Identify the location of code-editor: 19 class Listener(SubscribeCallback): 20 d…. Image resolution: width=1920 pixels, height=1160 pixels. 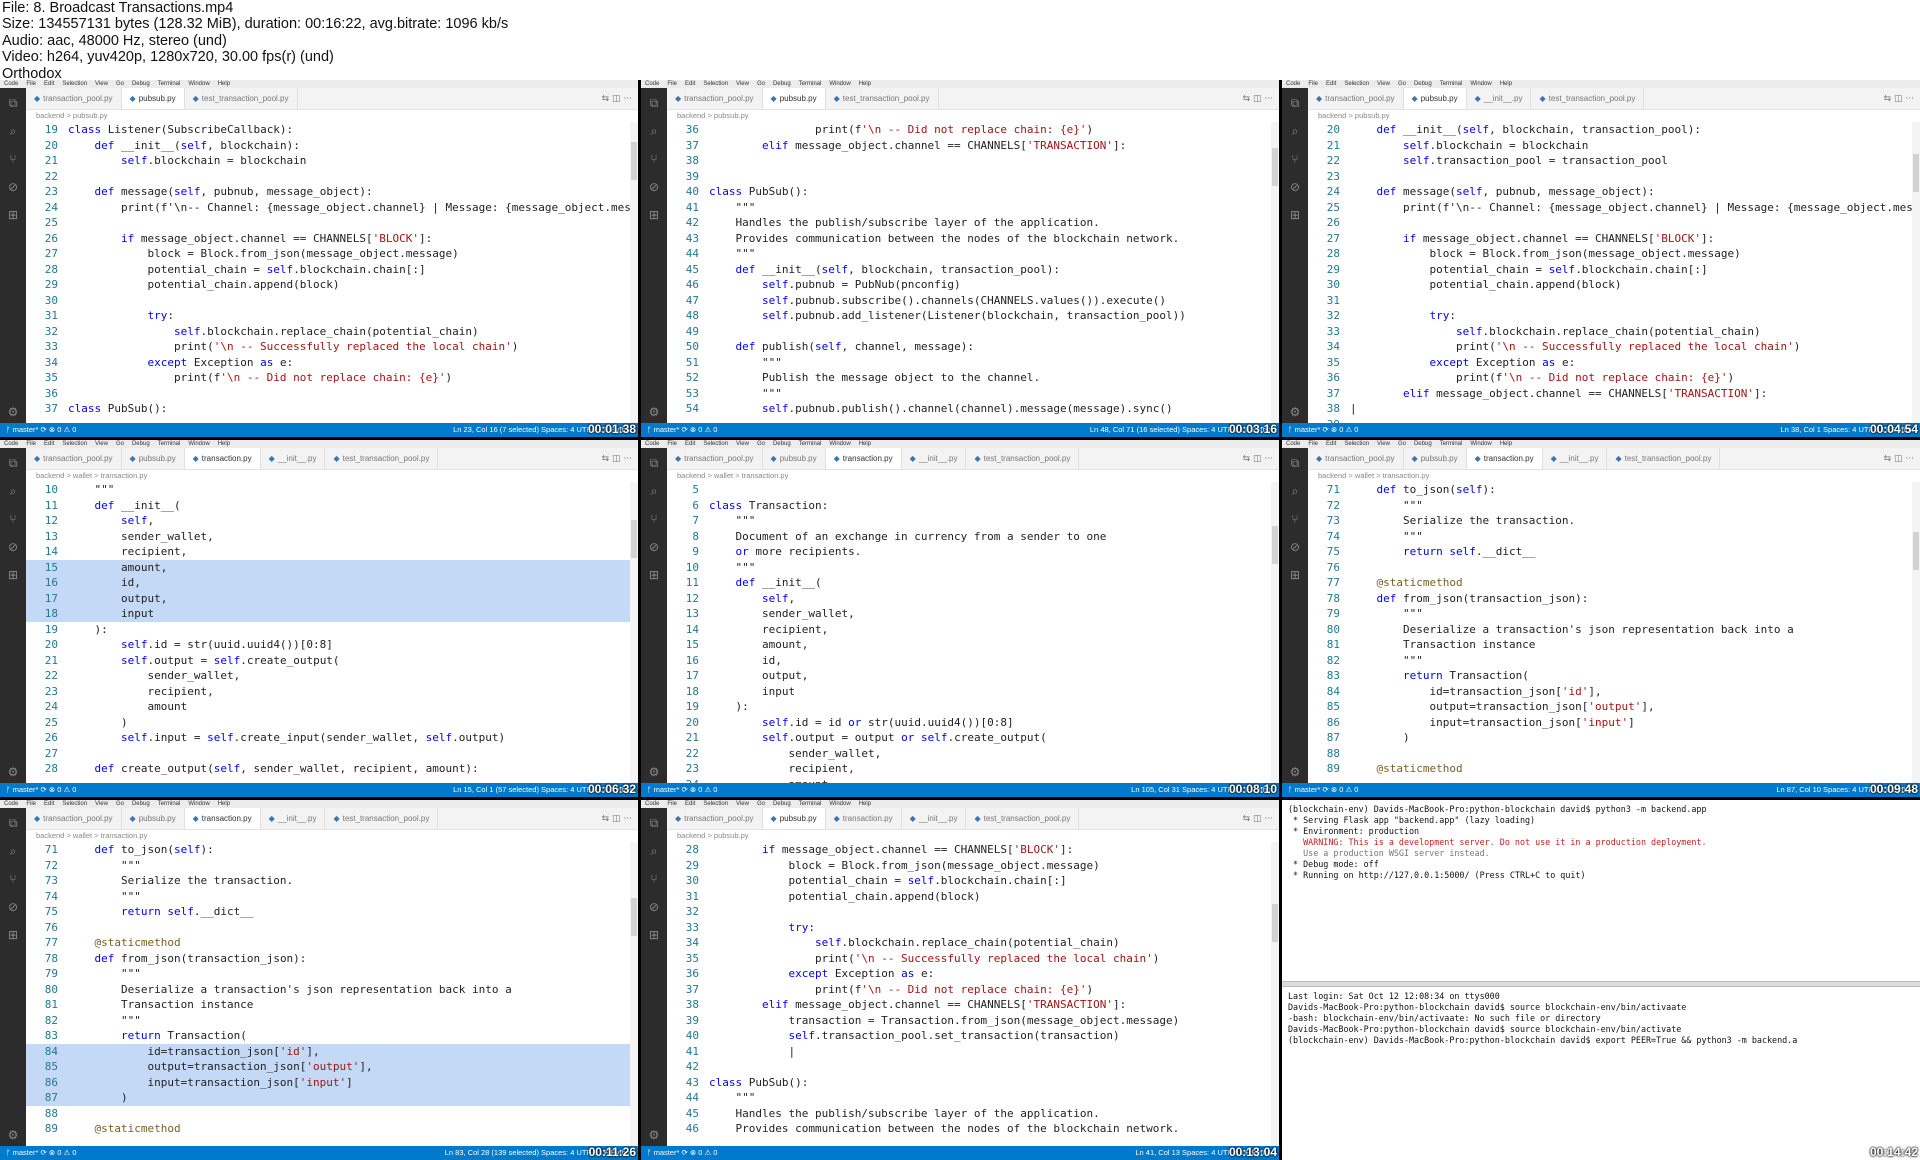
(328, 272).